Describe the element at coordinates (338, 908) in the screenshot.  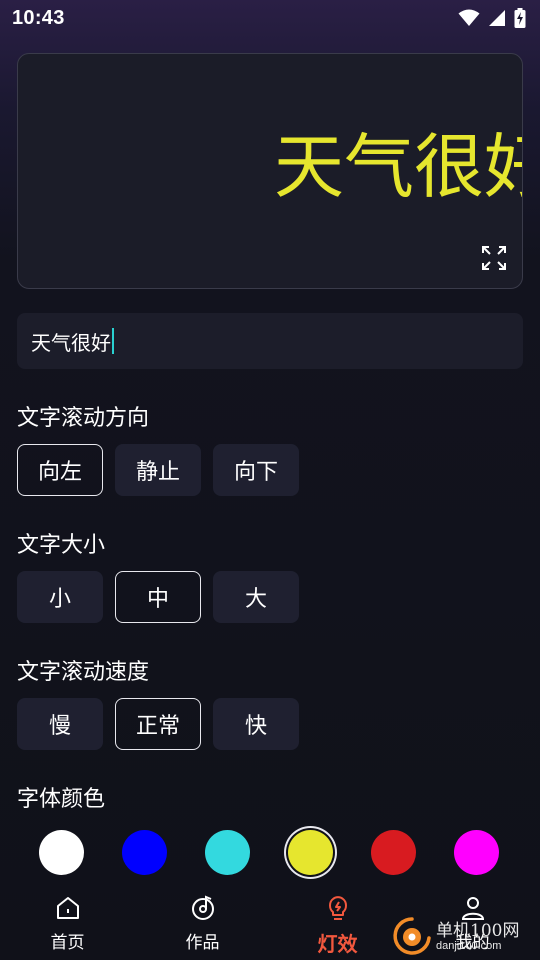
I see `lightbulb-icon` at that location.